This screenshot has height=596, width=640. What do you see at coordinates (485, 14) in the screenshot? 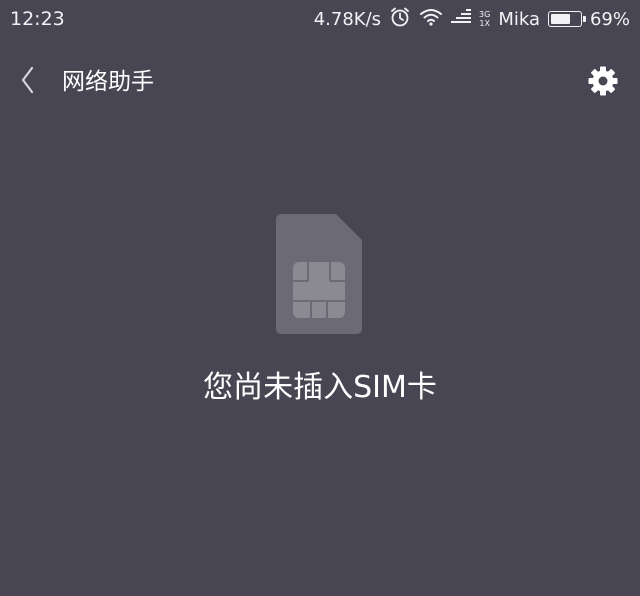
I see `network-type-top: 3G` at bounding box center [485, 14].